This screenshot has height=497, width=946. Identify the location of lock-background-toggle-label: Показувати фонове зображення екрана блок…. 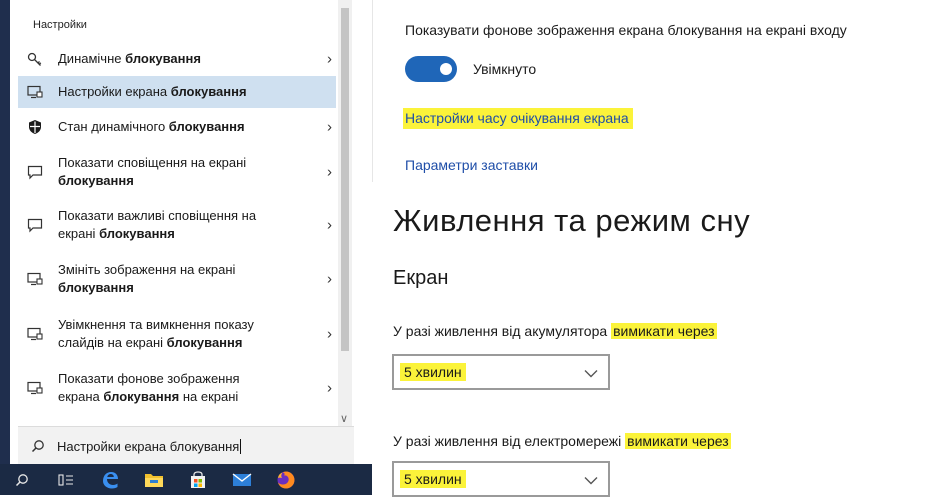
(626, 30).